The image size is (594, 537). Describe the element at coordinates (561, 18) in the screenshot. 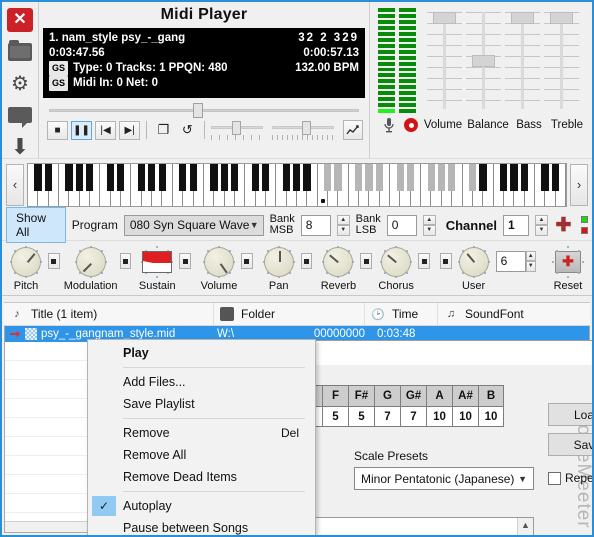

I see `fader-treble-thumb` at that location.